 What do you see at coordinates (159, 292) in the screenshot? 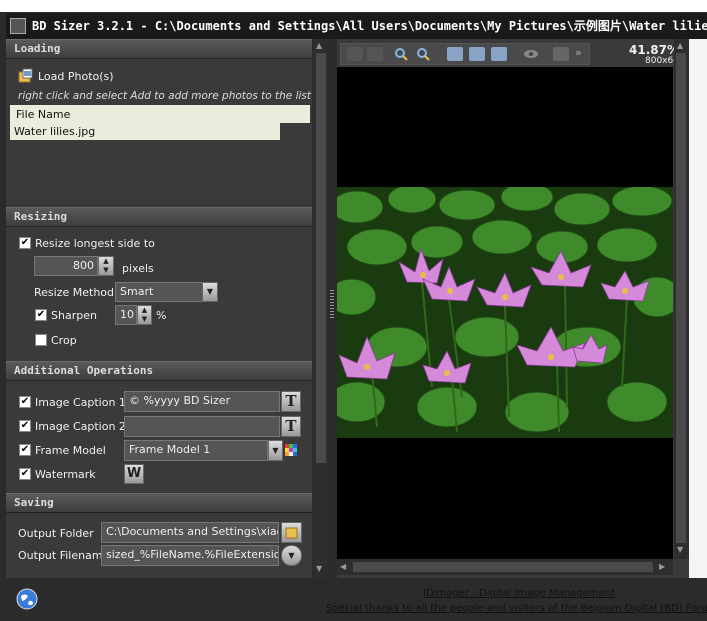
I see `resize-method-select: Smart` at bounding box center [159, 292].